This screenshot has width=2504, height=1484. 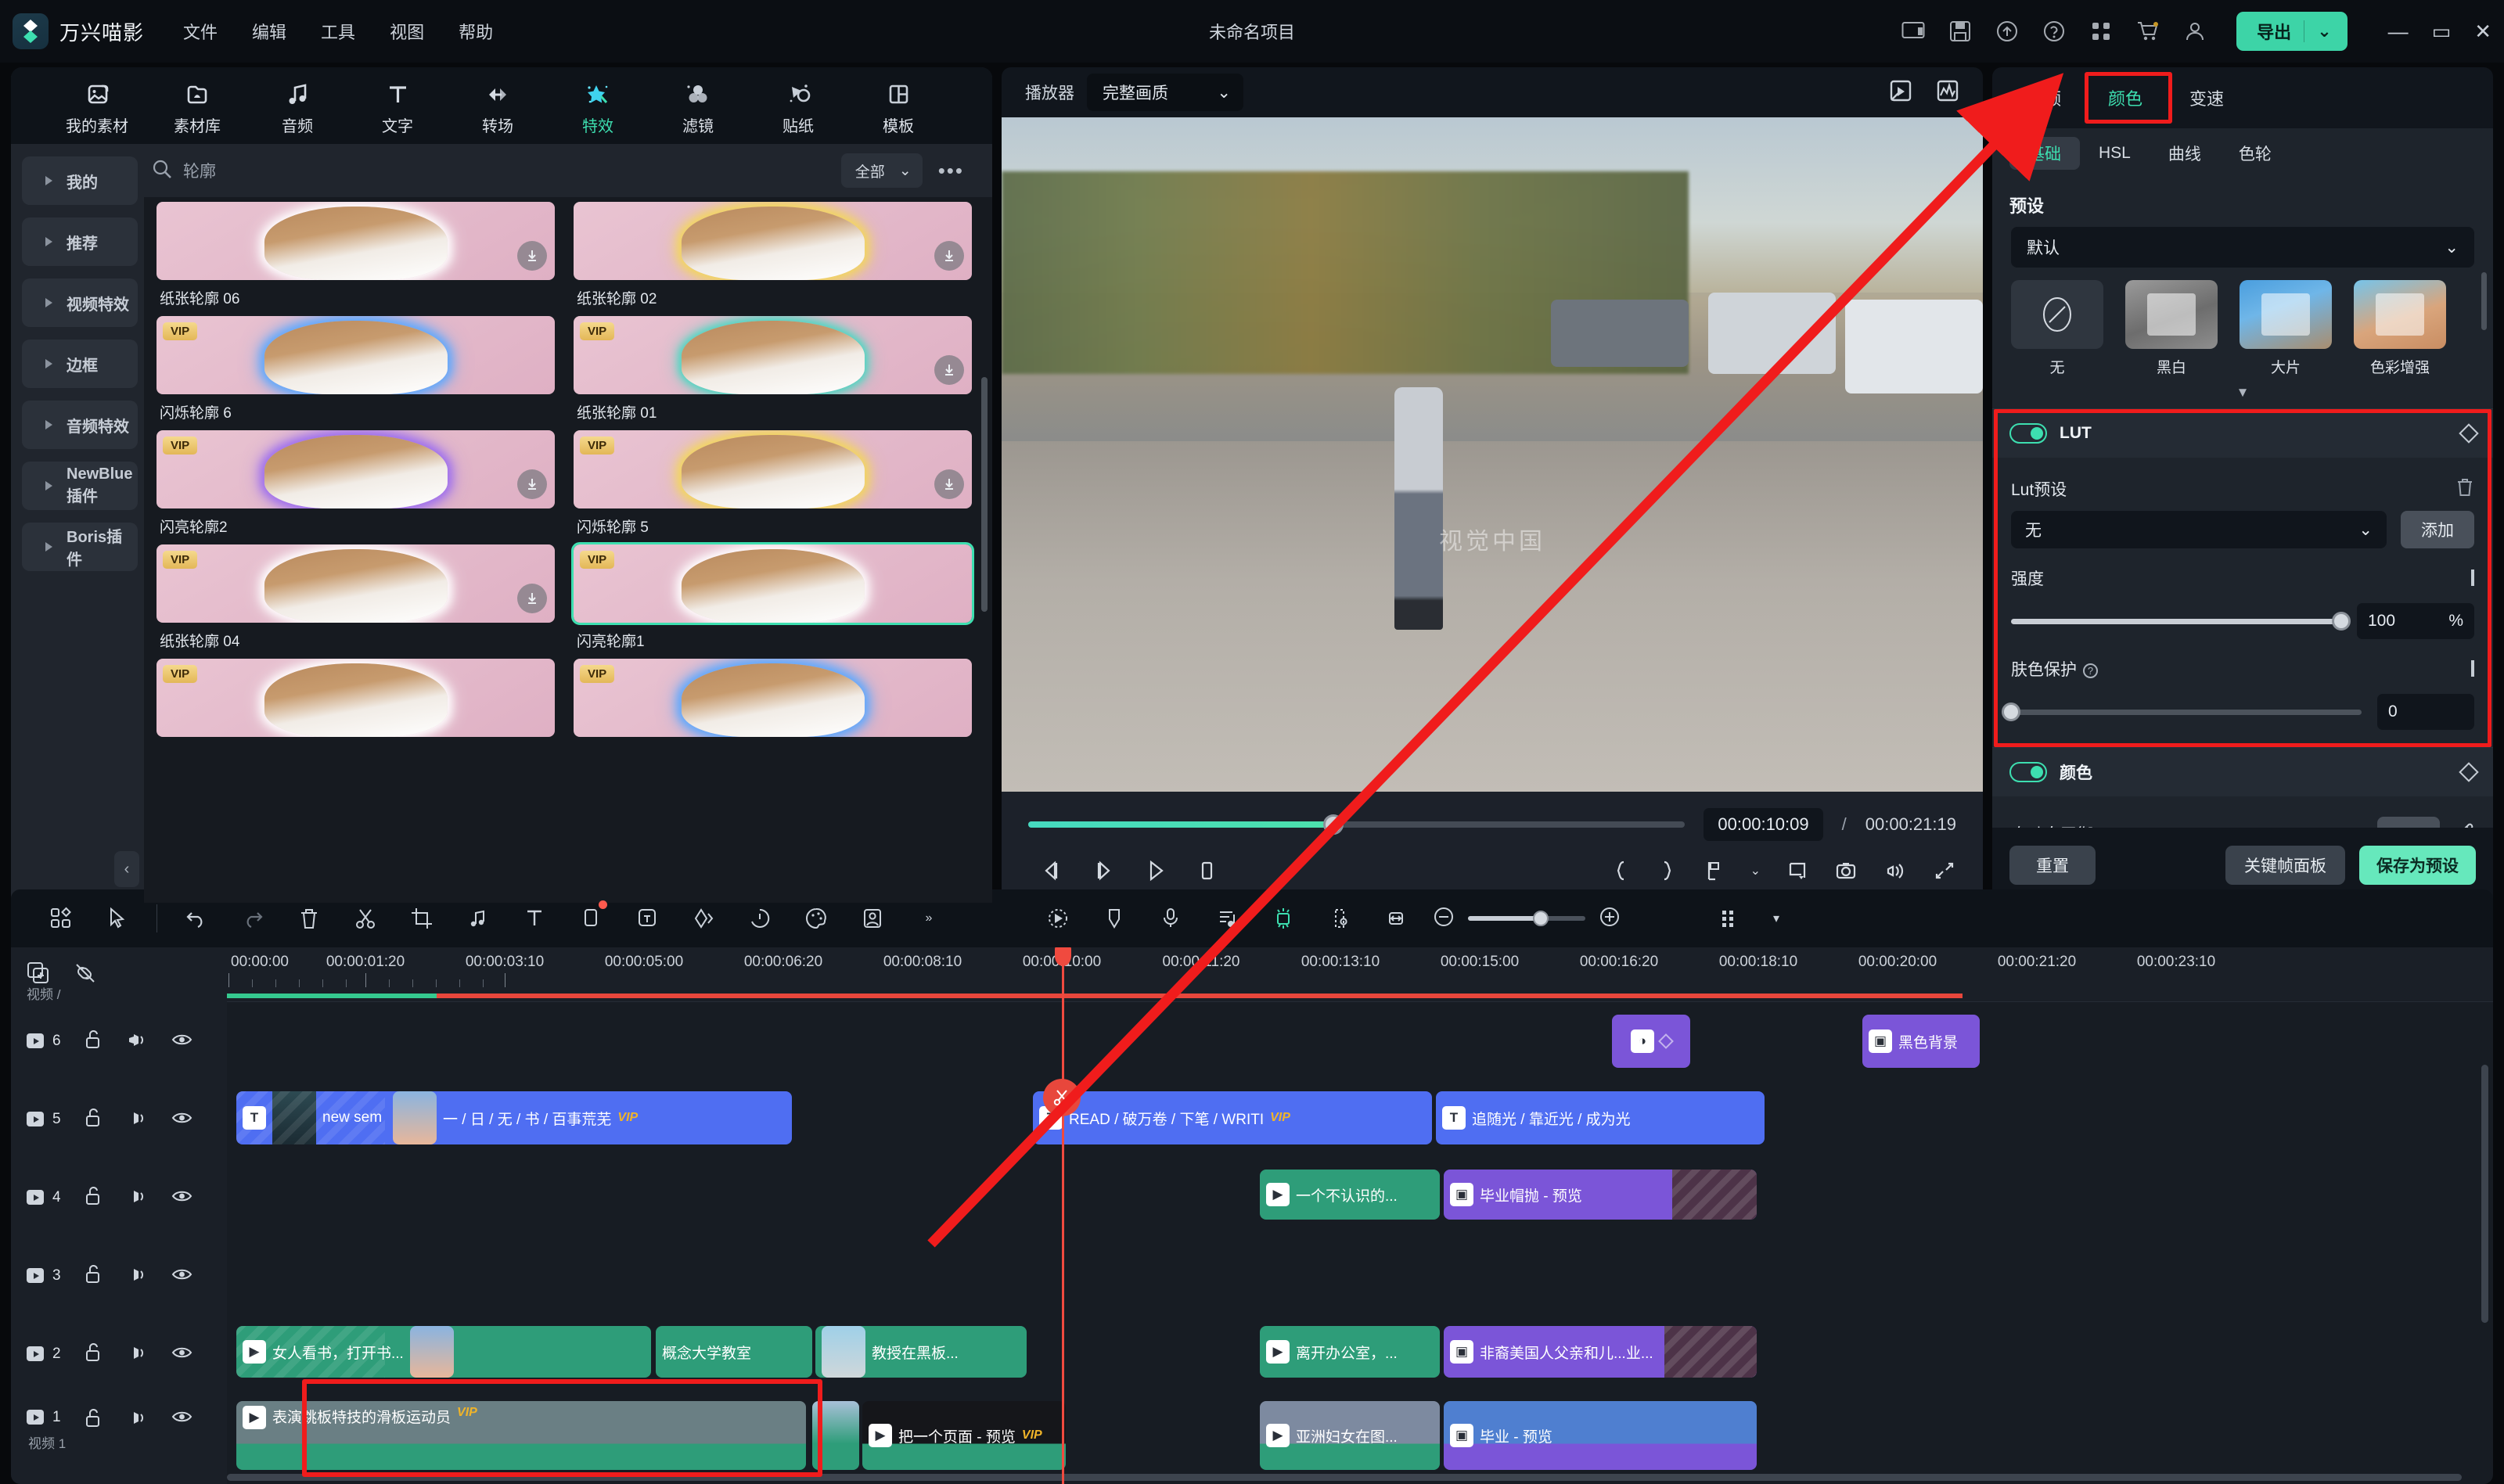 What do you see at coordinates (1340, 919) in the screenshot?
I see `chroma-key-icon` at bounding box center [1340, 919].